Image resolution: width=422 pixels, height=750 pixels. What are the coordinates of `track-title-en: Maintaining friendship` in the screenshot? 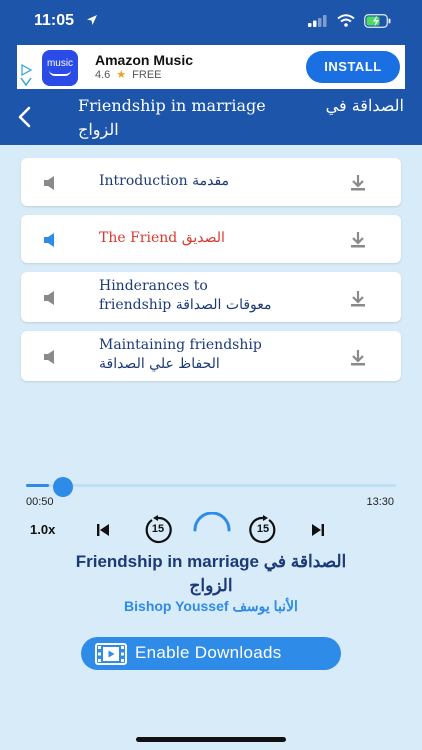 It's located at (180, 345).